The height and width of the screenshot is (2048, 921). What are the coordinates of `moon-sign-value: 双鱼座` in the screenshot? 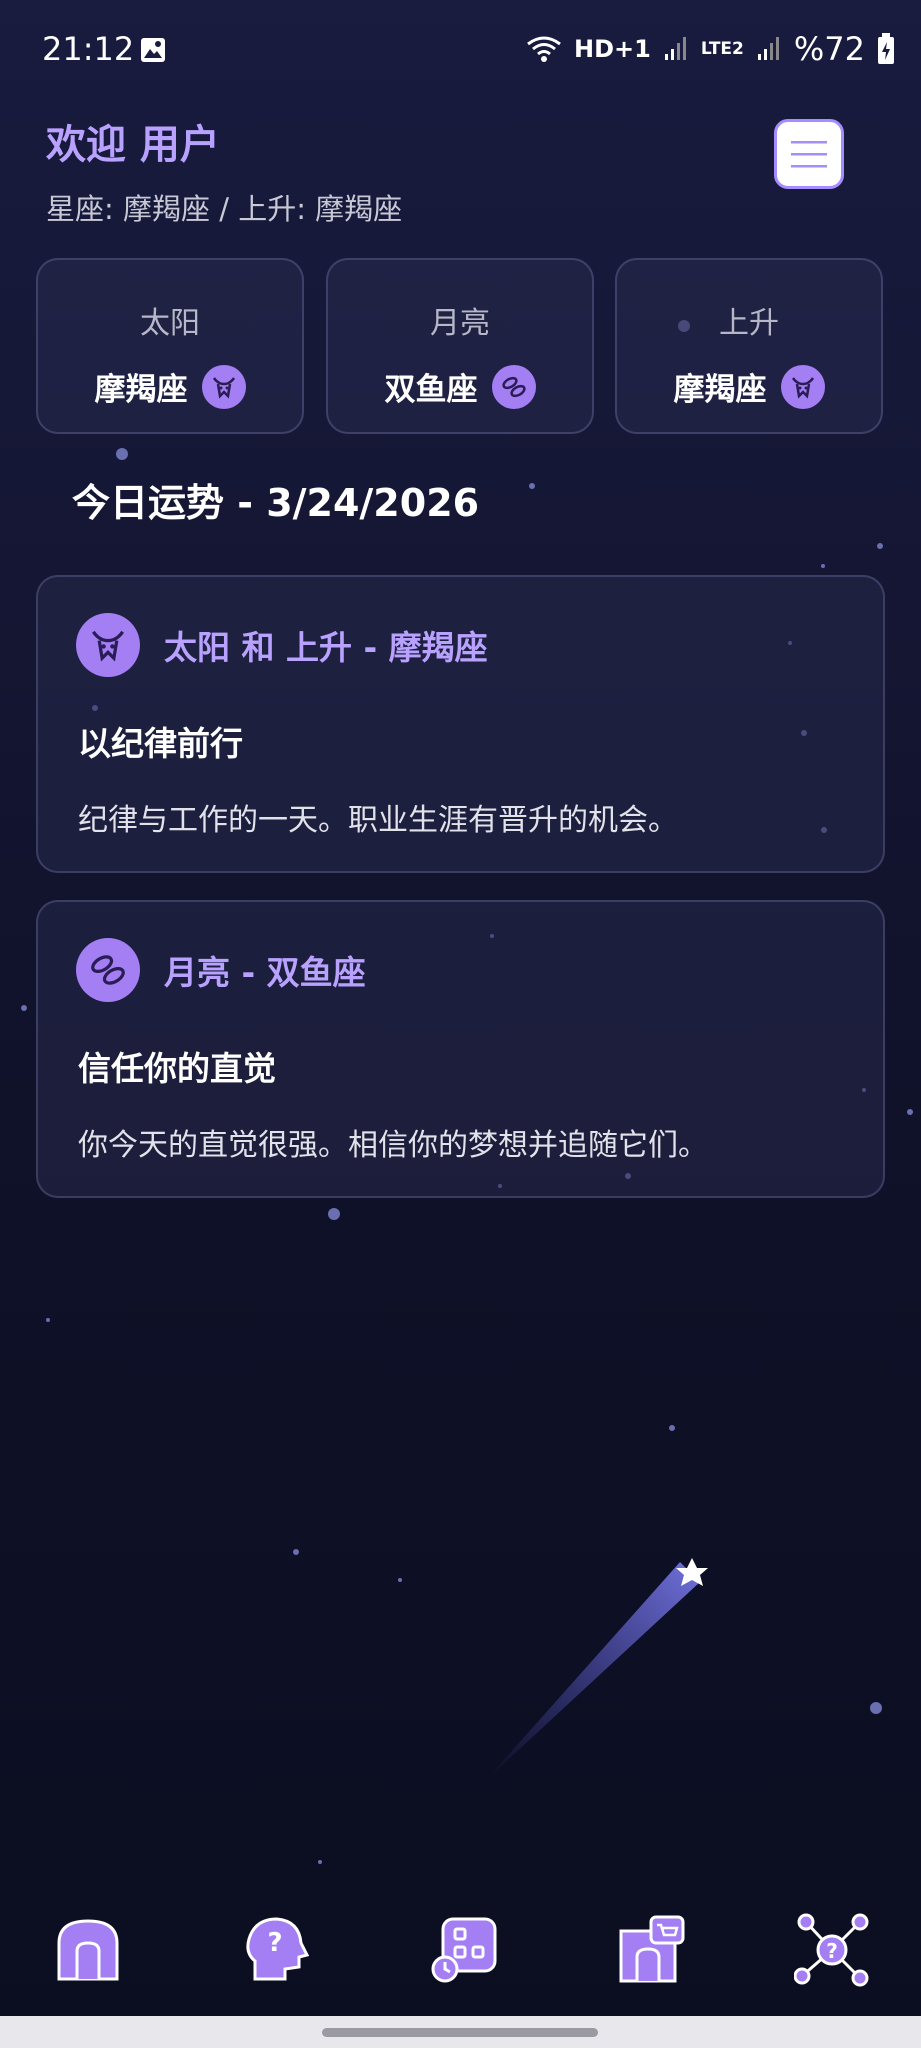 It's located at (431, 390).